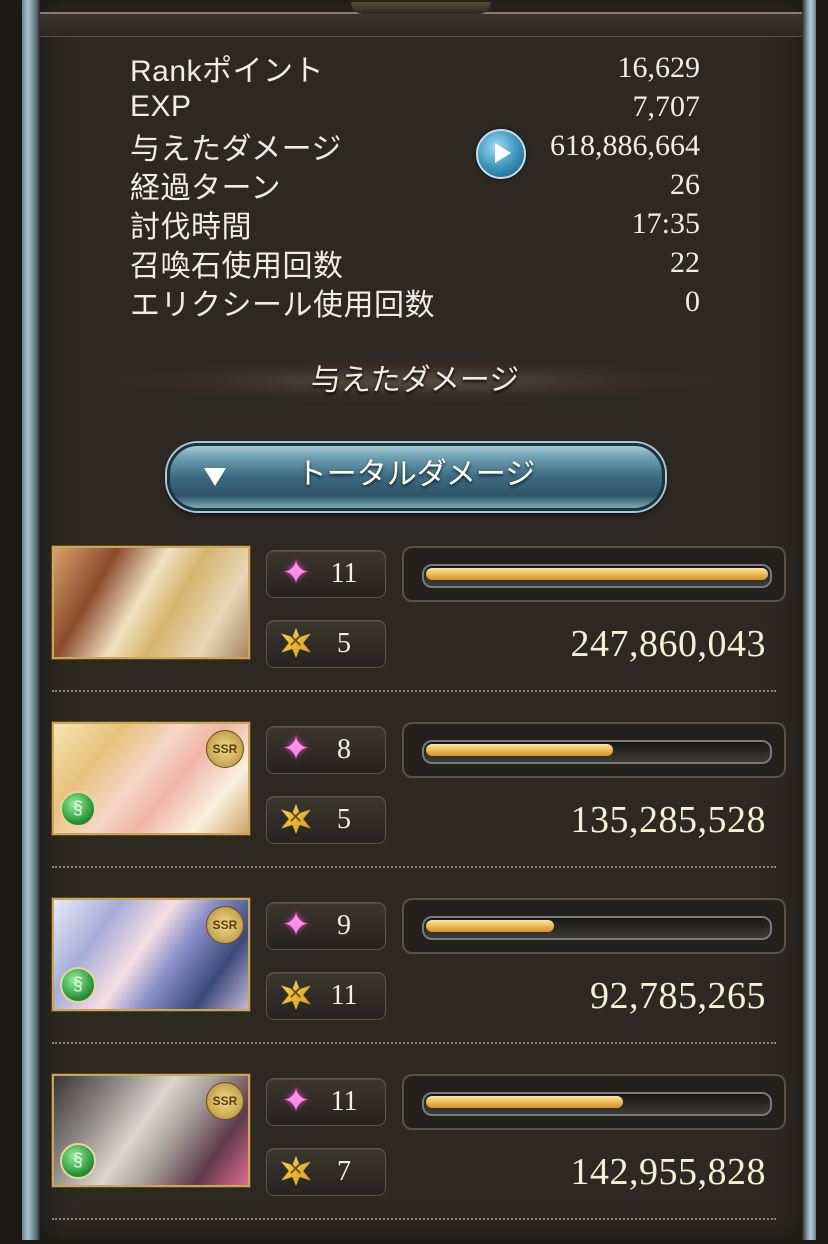 The width and height of the screenshot is (828, 1244). What do you see at coordinates (227, 71) in the screenshot?
I see `stat-label: Rankポイント` at bounding box center [227, 71].